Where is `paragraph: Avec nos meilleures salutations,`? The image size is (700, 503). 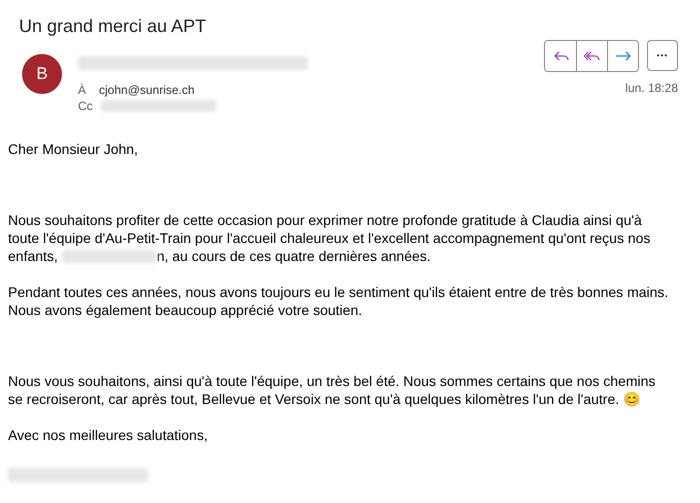
paragraph: Avec nos meilleures salutations, is located at coordinates (108, 435).